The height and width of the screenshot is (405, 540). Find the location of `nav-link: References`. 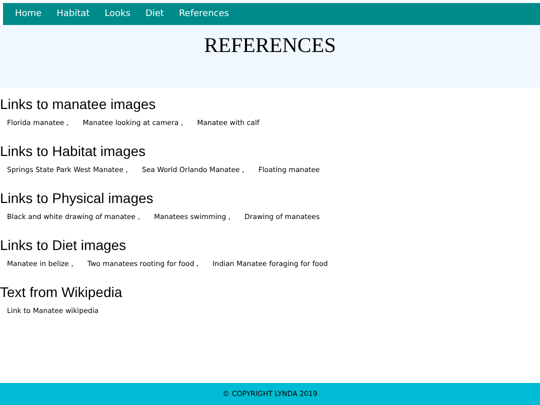

nav-link: References is located at coordinates (207, 14).